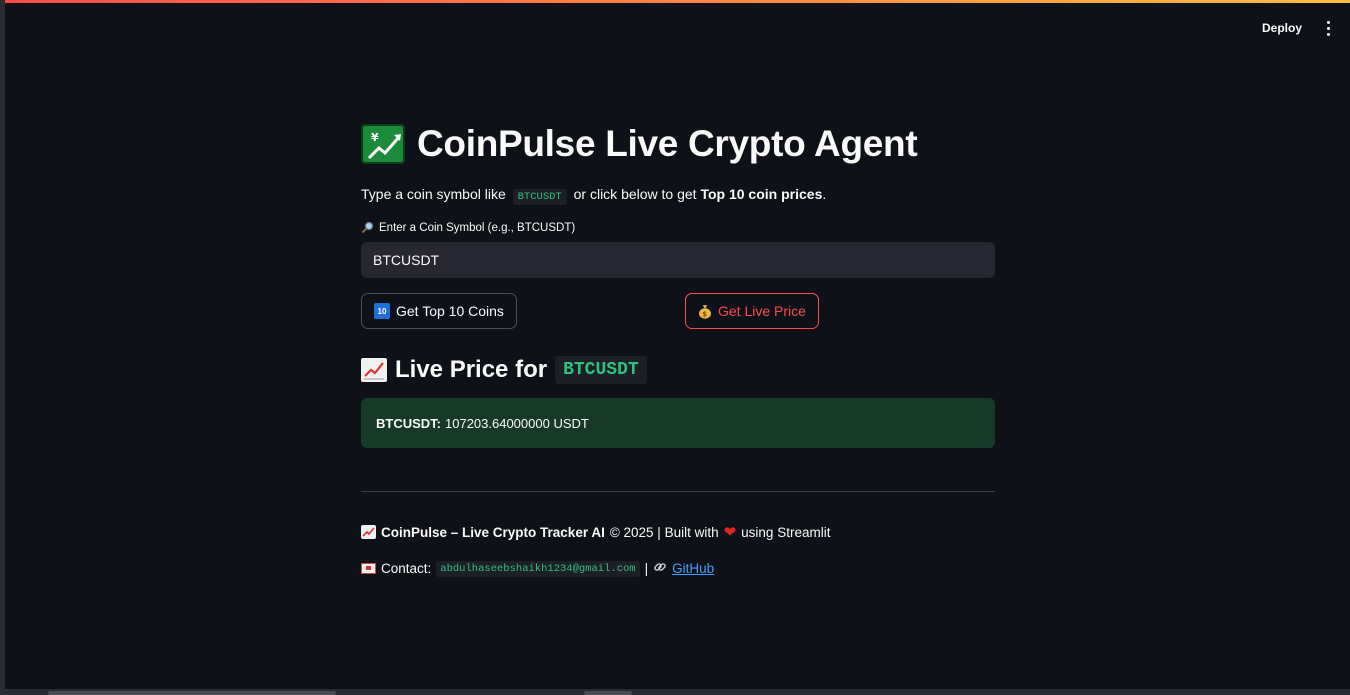 The height and width of the screenshot is (695, 1350). Describe the element at coordinates (601, 370) in the screenshot. I see `live-price-symbol: BTCUSDT` at that location.